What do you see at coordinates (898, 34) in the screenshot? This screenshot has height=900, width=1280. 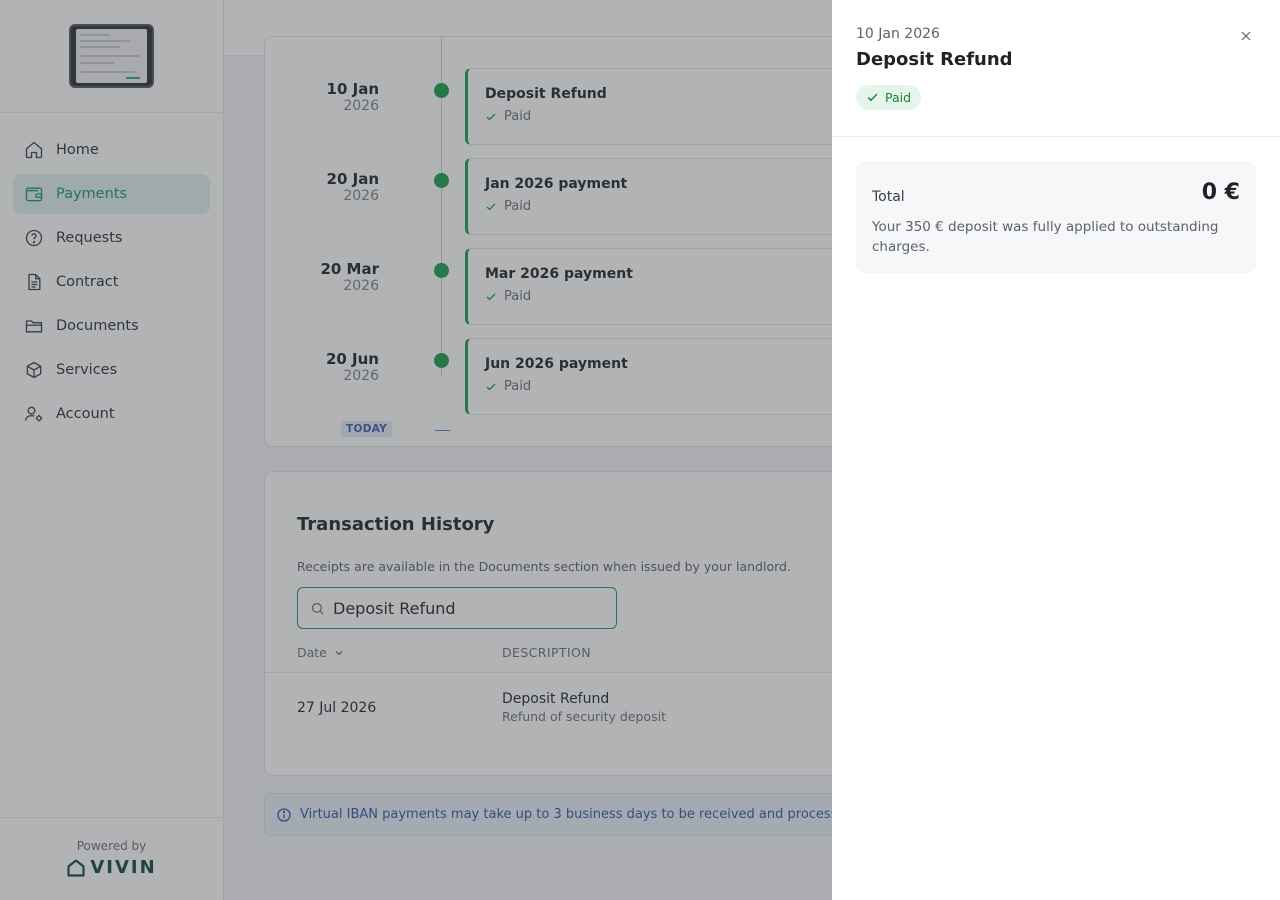 I see `drawer-date: 10 Jan 2026` at bounding box center [898, 34].